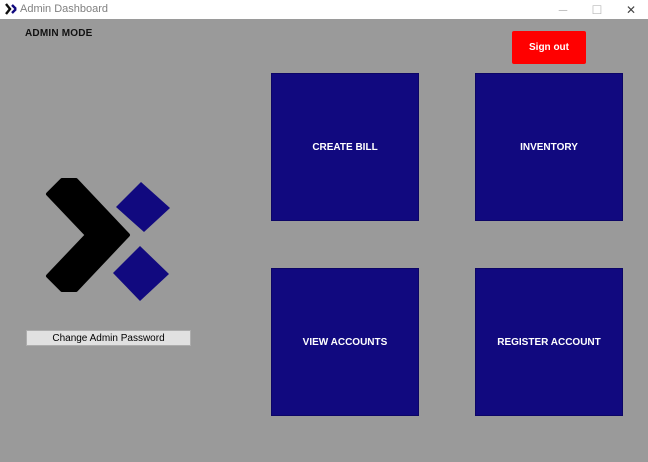  Describe the element at coordinates (324, 9) in the screenshot. I see `title-bar: Admin Dashboard ─ ☐ ✕` at that location.